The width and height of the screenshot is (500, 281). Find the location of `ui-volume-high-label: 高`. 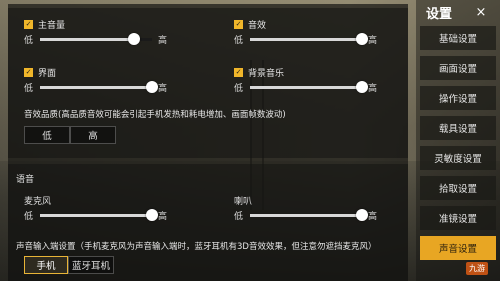

ui-volume-high-label: 高 is located at coordinates (163, 88).